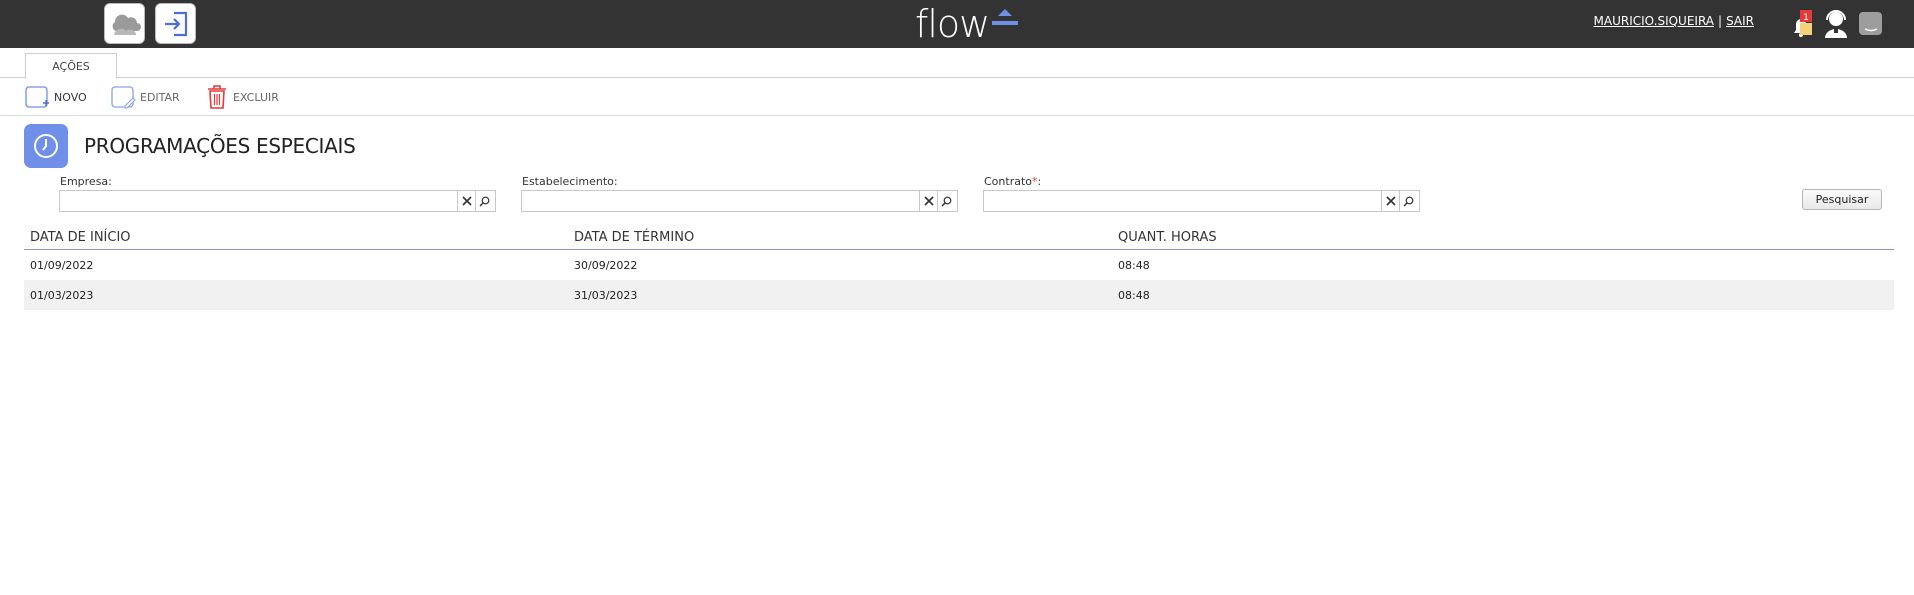 The width and height of the screenshot is (1914, 595). I want to click on estabelecimento-field, so click(739, 201).